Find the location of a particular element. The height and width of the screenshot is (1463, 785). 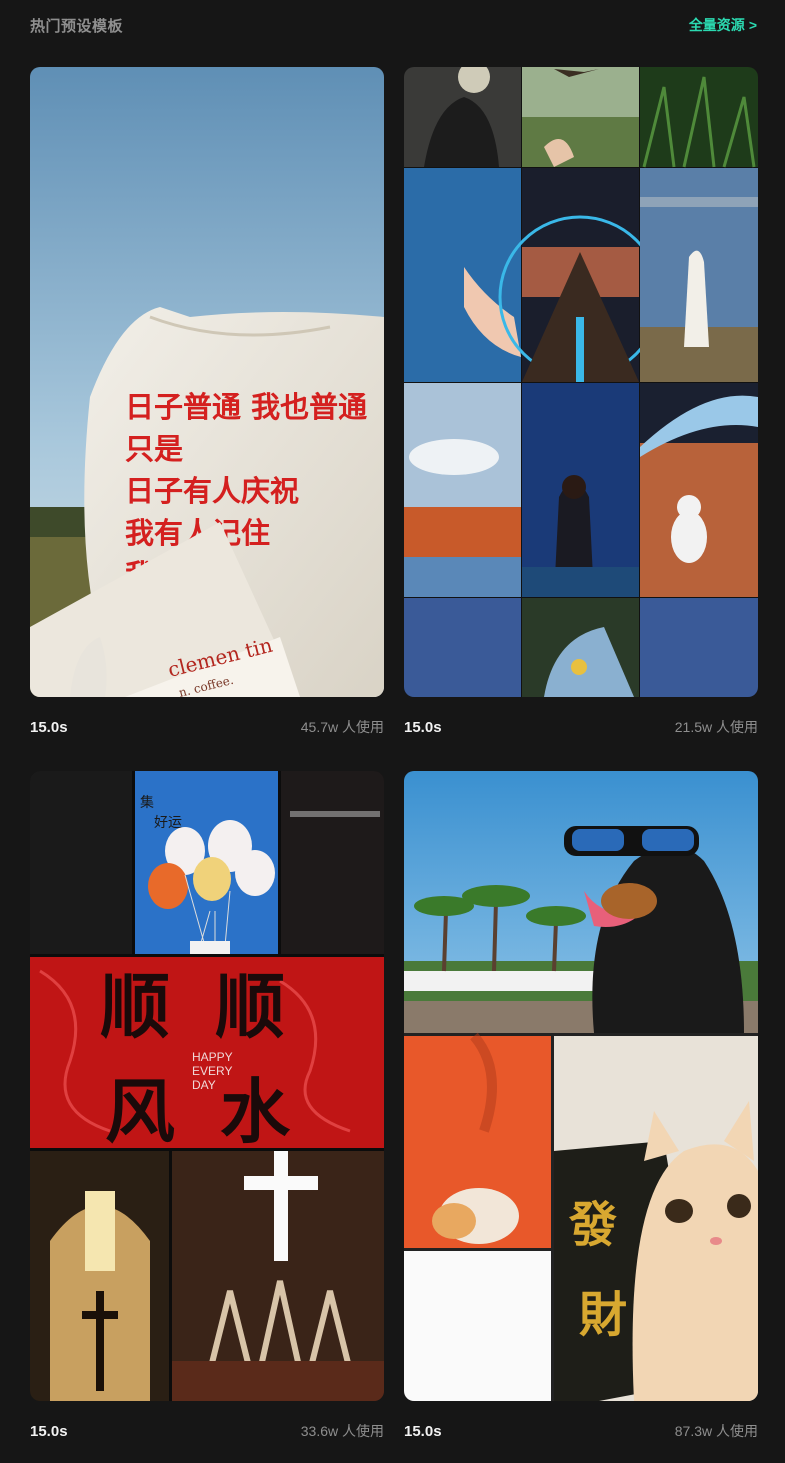

poster-char-3: 风 is located at coordinates (140, 1111).